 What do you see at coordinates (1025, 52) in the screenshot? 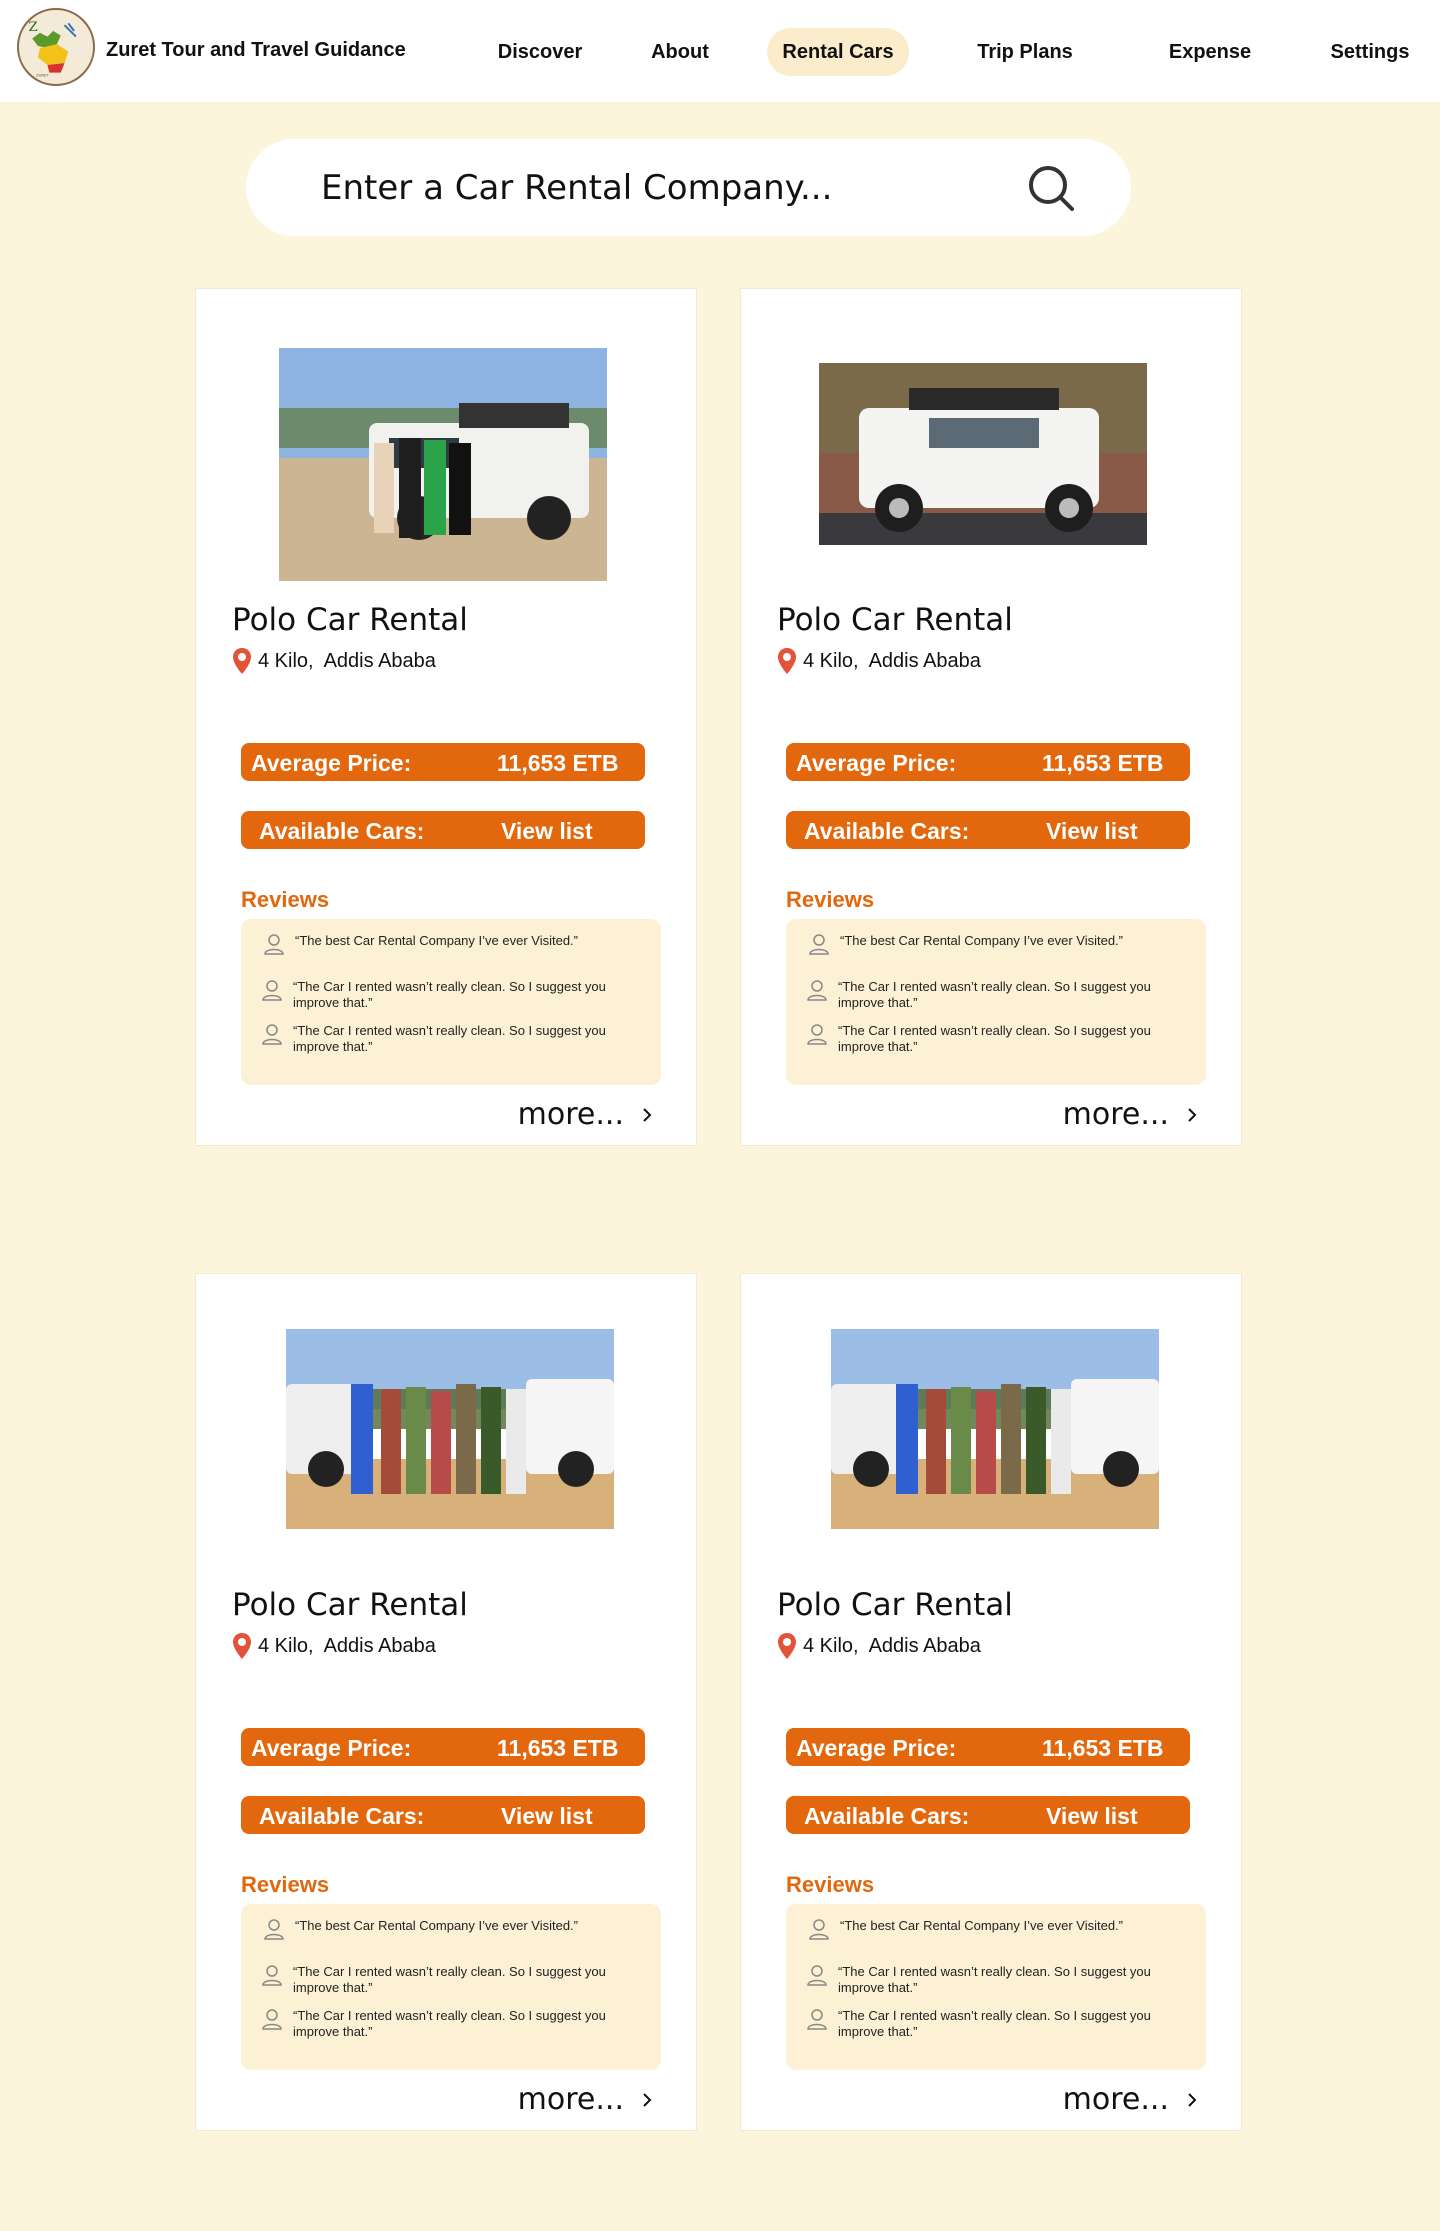
I see `nav-trip-plans: Trip Plans` at bounding box center [1025, 52].